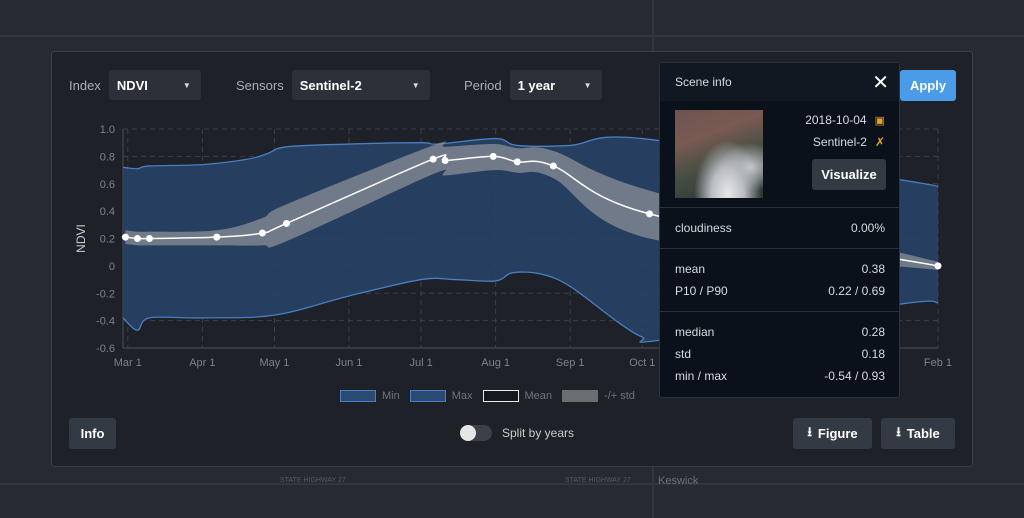  I want to click on y-tick-label: 0.8, so click(107, 157).